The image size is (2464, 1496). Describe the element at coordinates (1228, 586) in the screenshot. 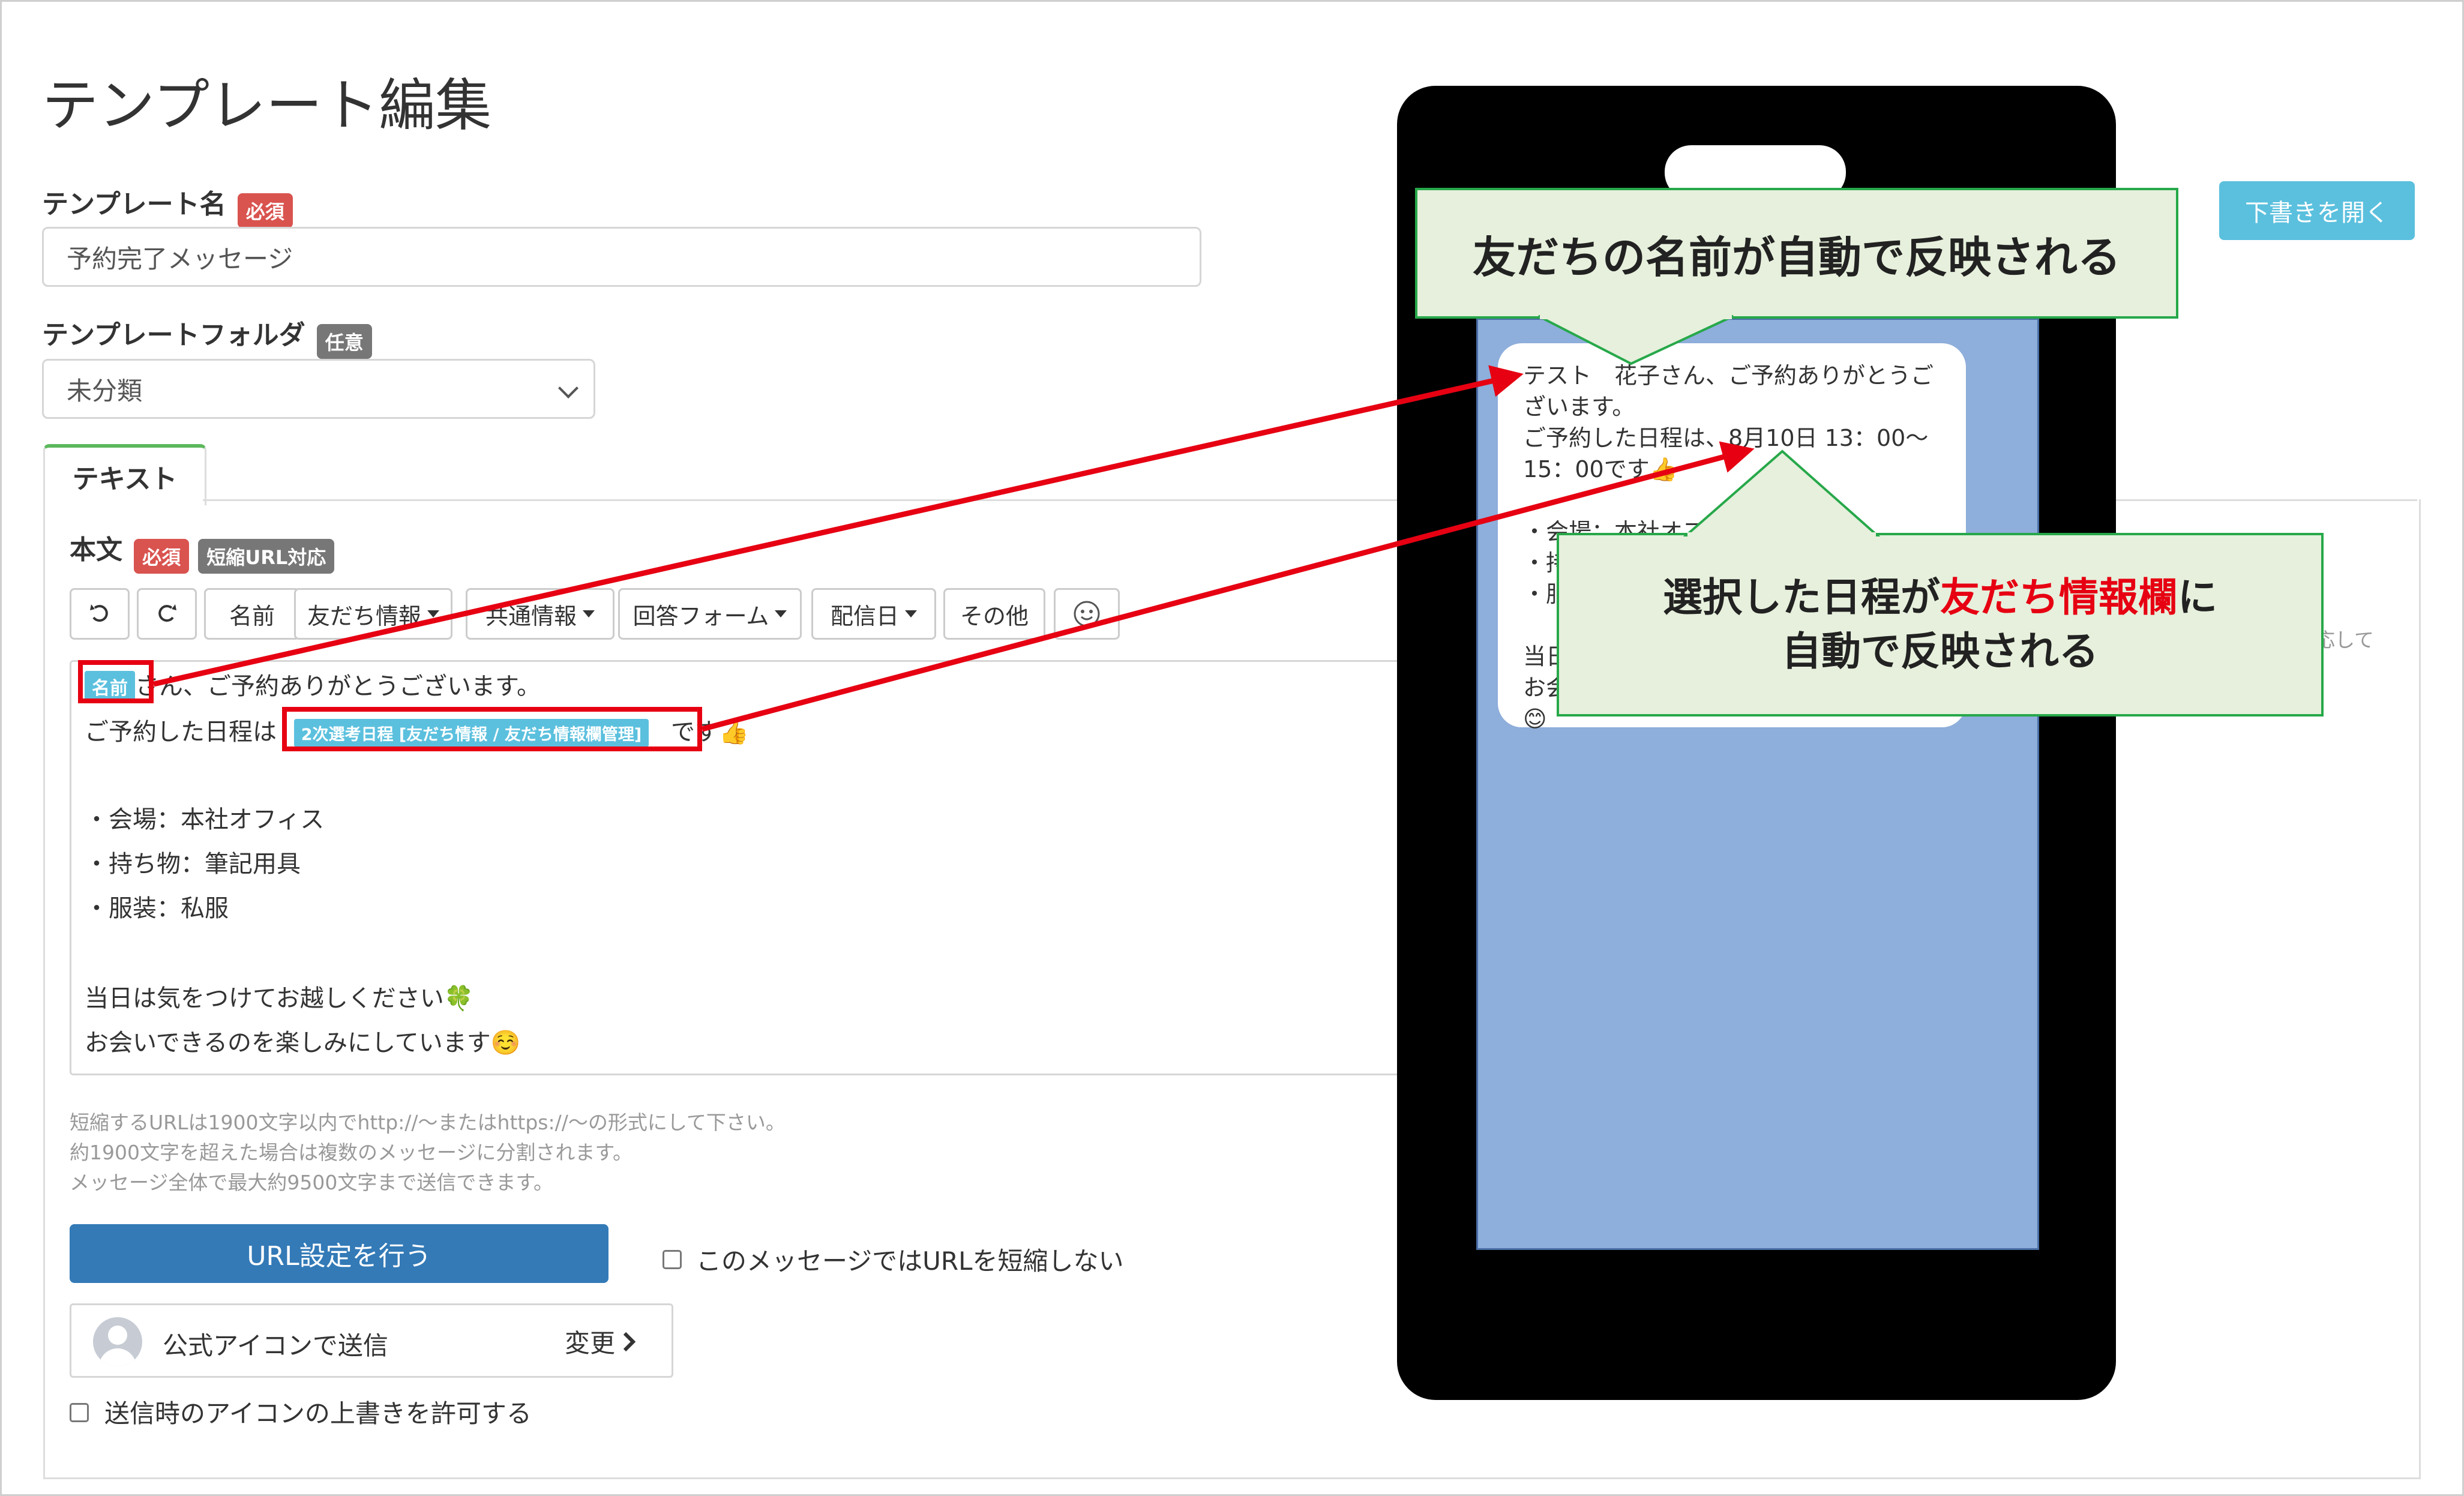

I see `arrow-schedule-to-preview` at that location.